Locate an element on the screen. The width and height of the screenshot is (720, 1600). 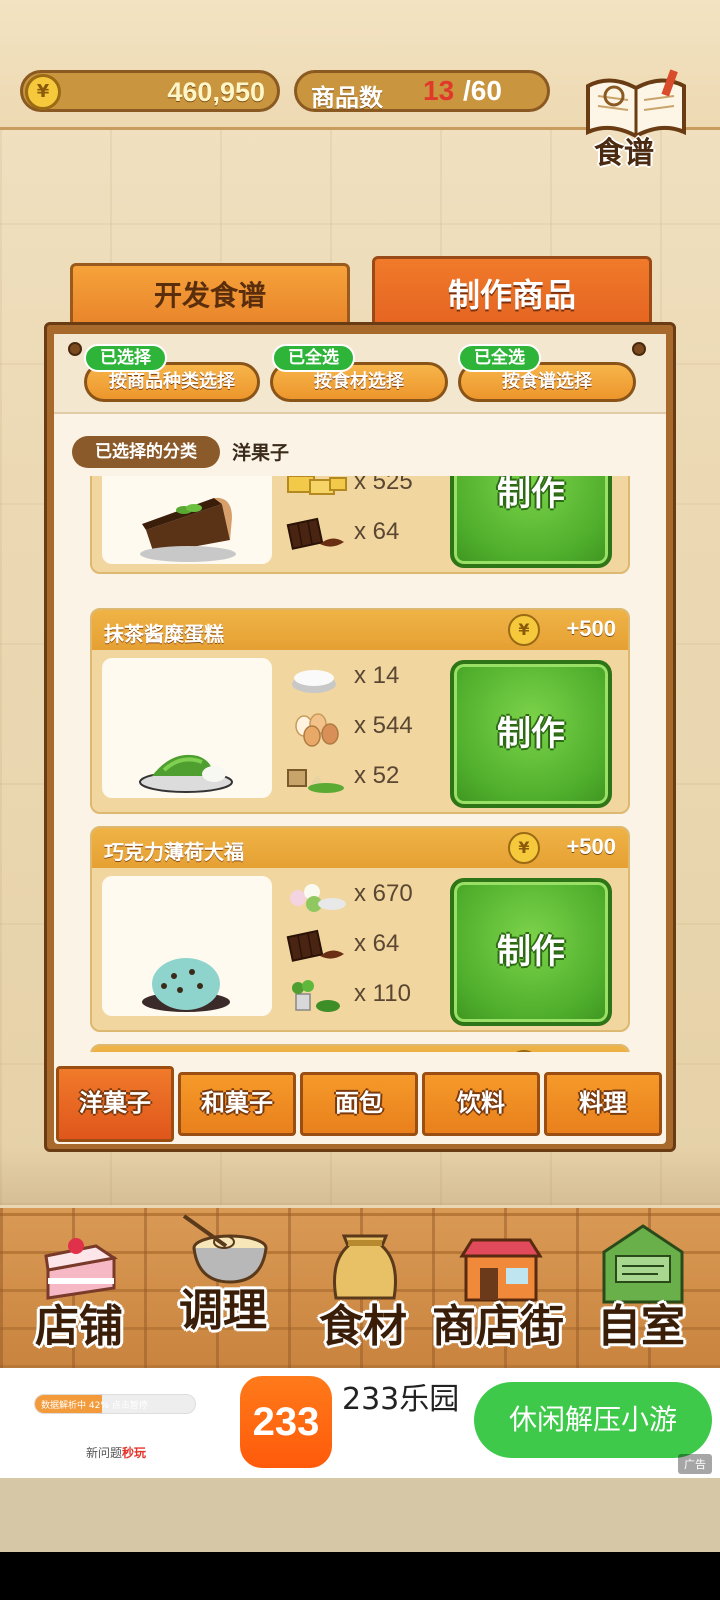
ingredient-row: x 64 is located at coordinates (369, 534).